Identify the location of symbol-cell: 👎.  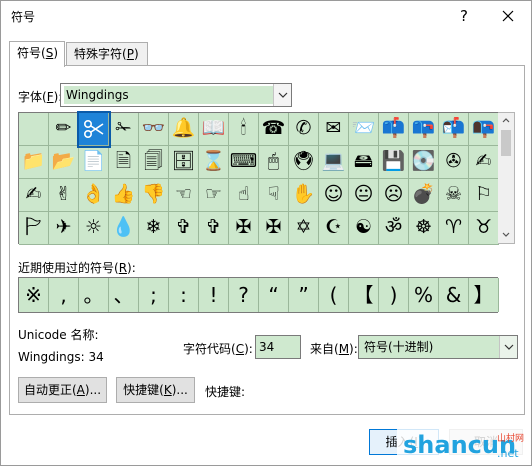
(154, 195).